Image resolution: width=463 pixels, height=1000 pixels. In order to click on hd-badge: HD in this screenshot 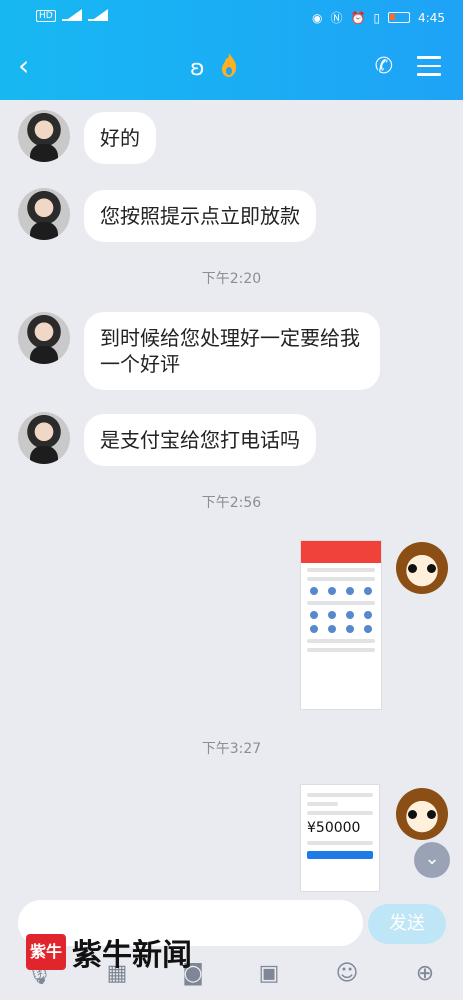, I will do `click(46, 16)`.